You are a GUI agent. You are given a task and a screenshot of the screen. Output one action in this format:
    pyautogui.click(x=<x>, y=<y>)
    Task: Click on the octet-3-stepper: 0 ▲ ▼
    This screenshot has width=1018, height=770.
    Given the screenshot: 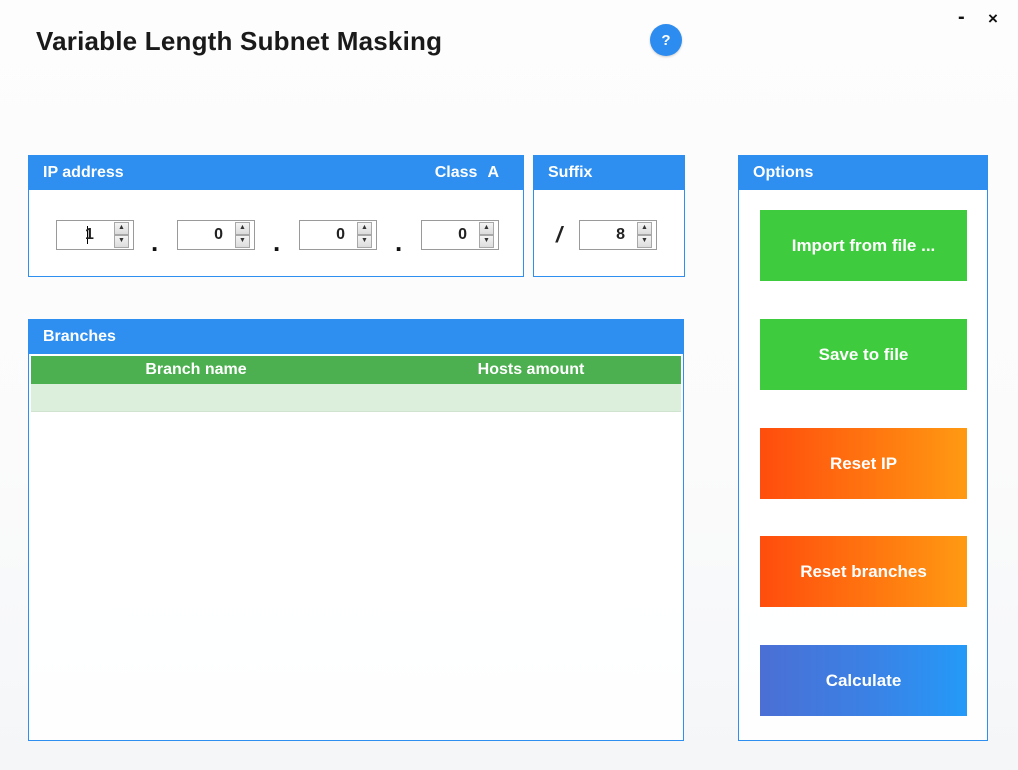 What is the action you would take?
    pyautogui.click(x=338, y=235)
    